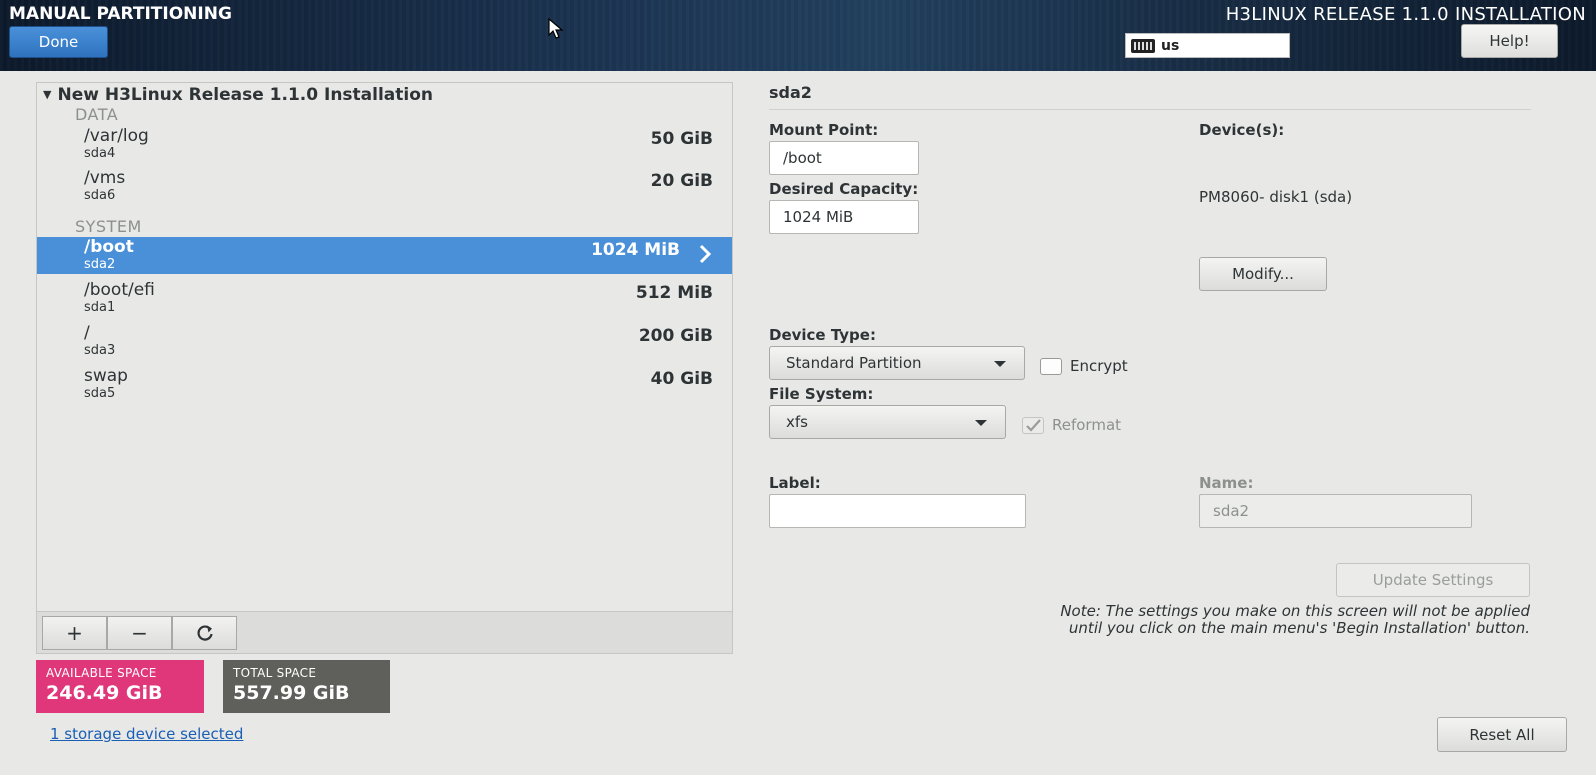 This screenshot has width=1596, height=775. I want to click on reformat-checkbox: Reformat, so click(1071, 425).